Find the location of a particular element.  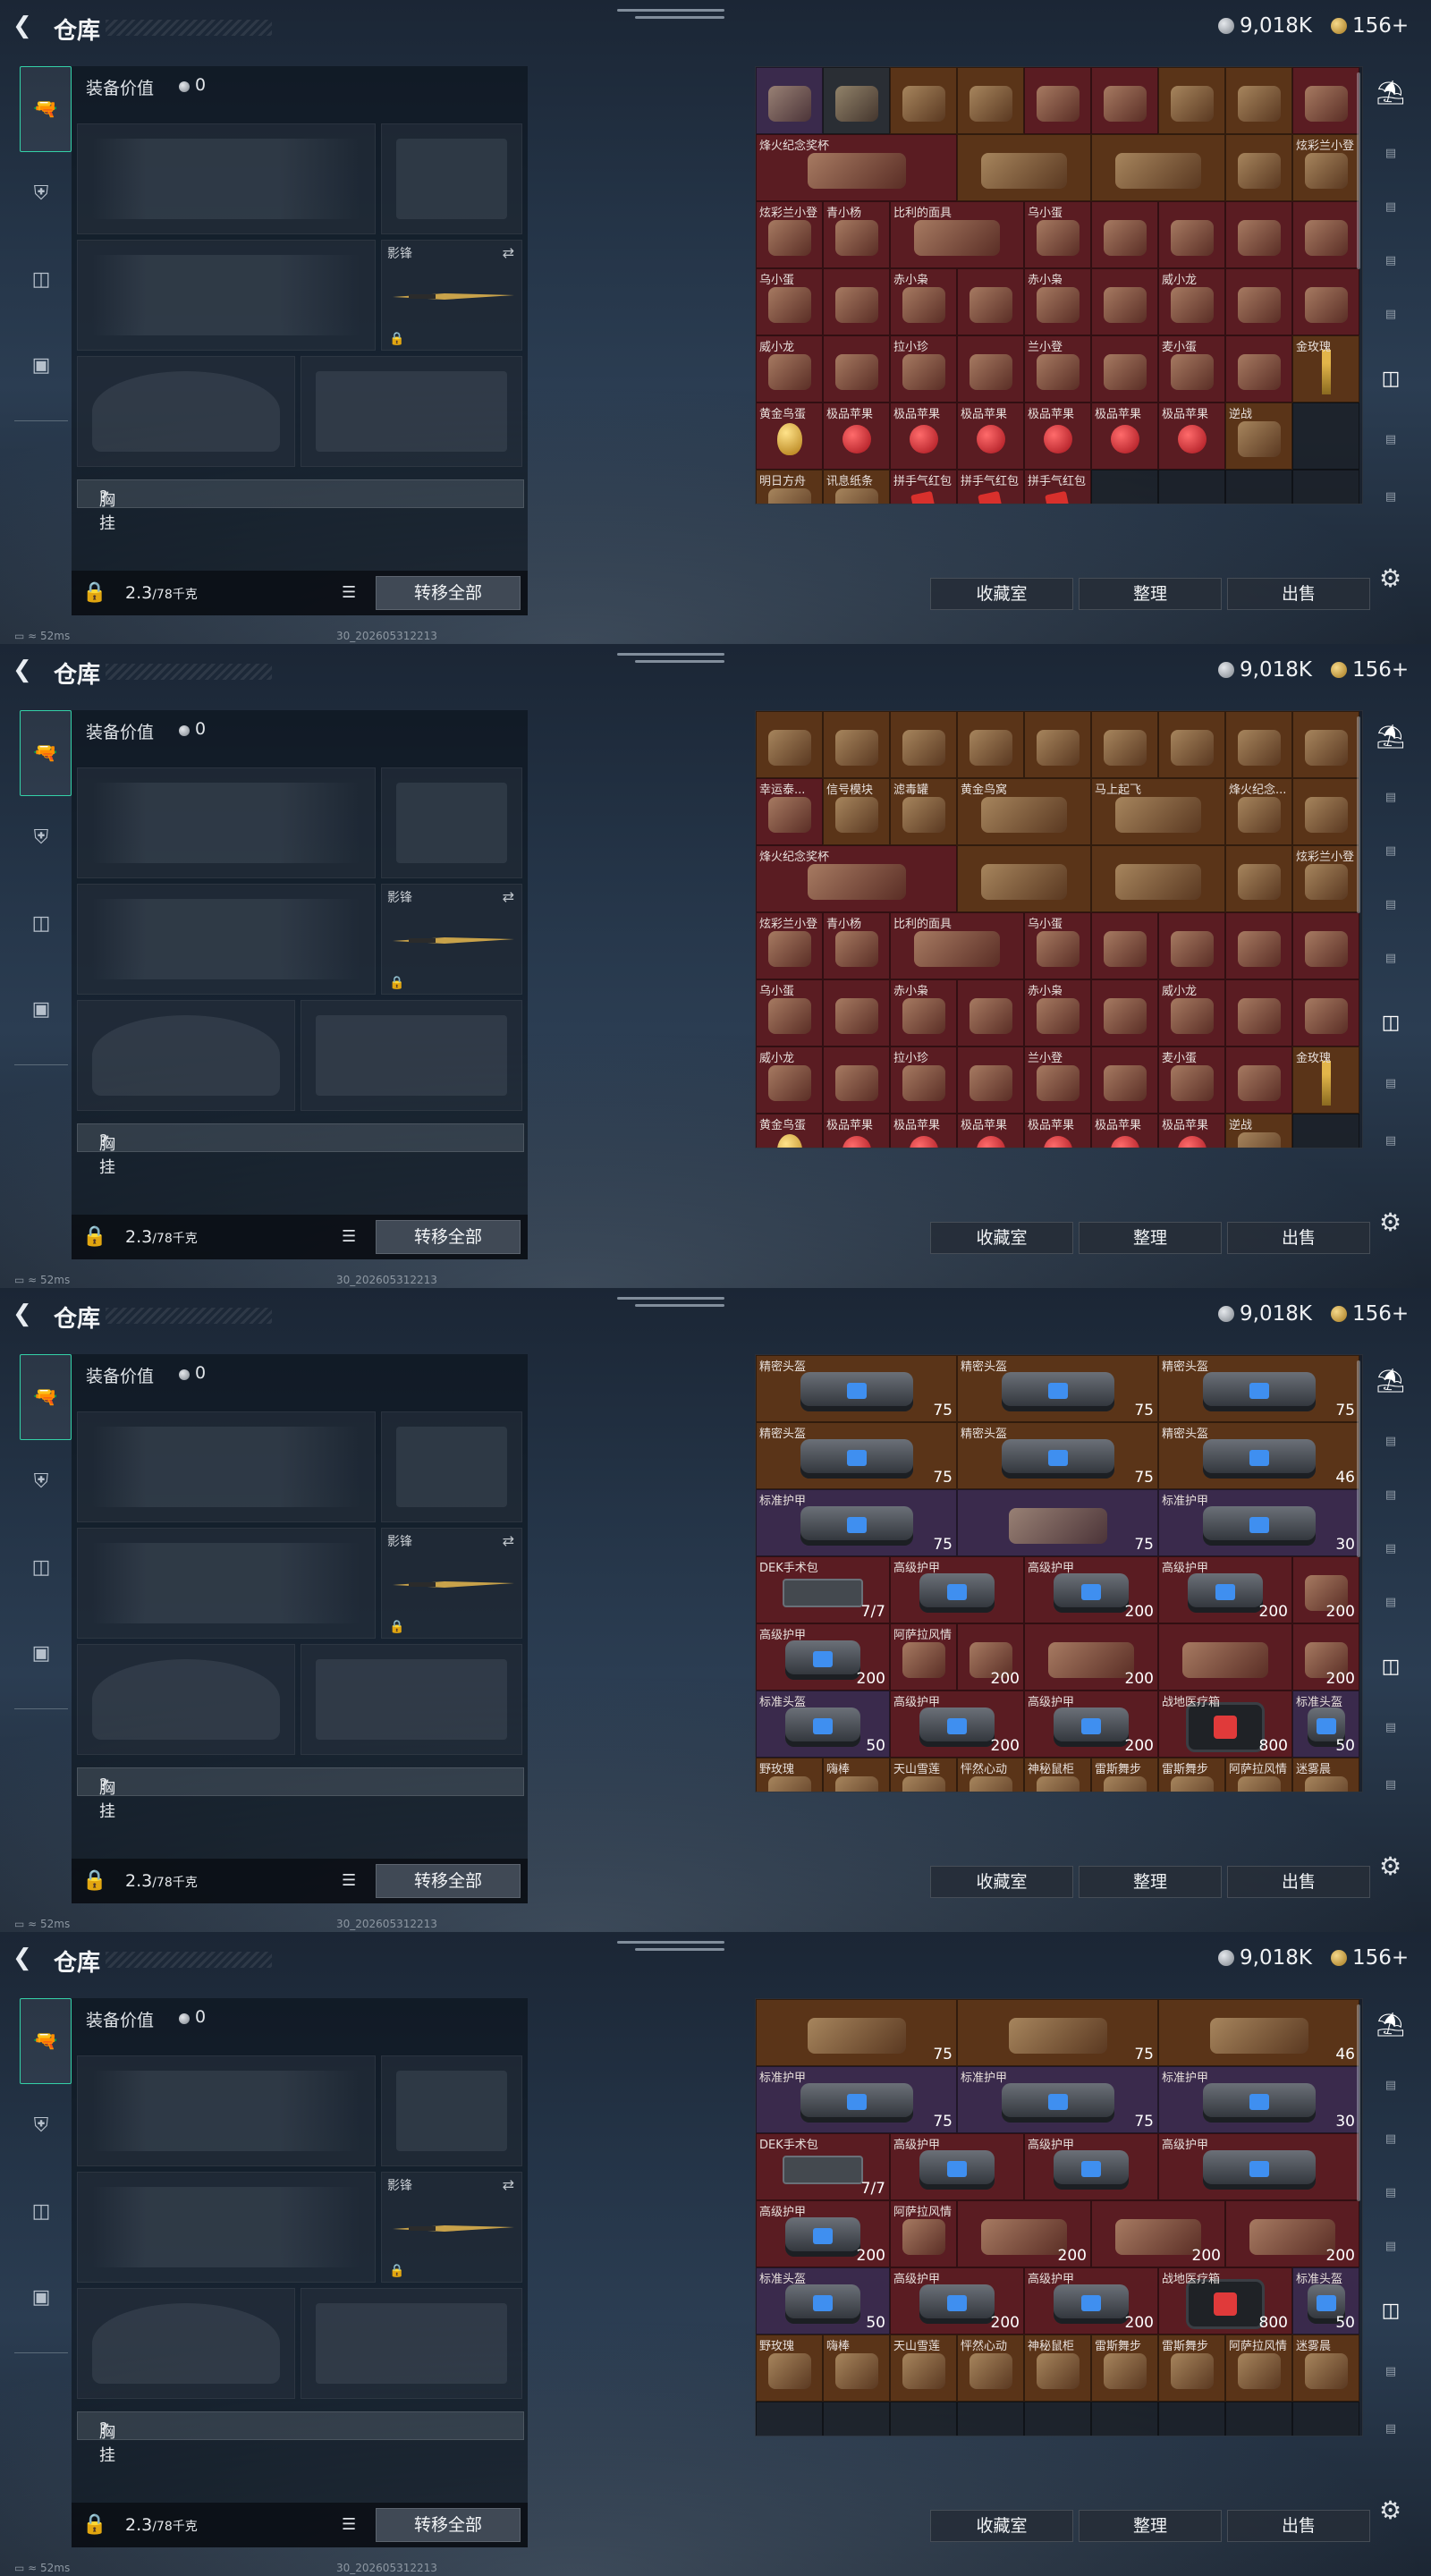

inventory-item: 青小杨 is located at coordinates (857, 945).